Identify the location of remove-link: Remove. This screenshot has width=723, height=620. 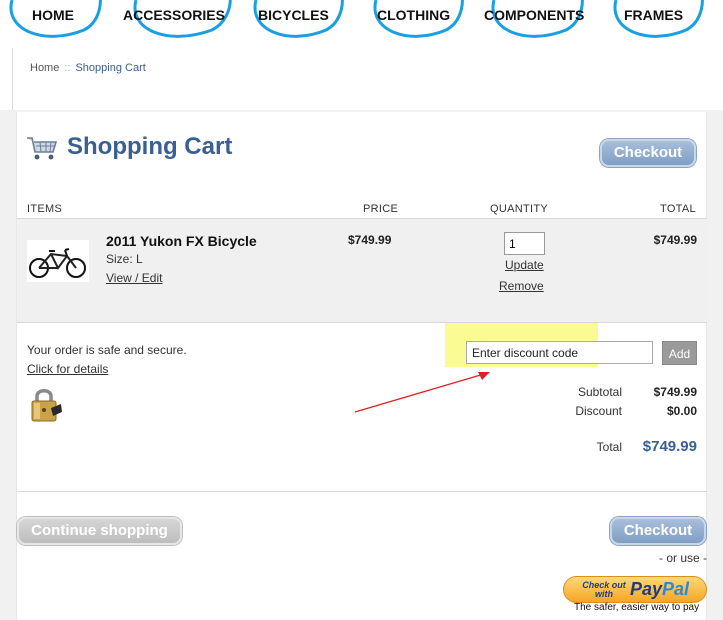
(521, 286).